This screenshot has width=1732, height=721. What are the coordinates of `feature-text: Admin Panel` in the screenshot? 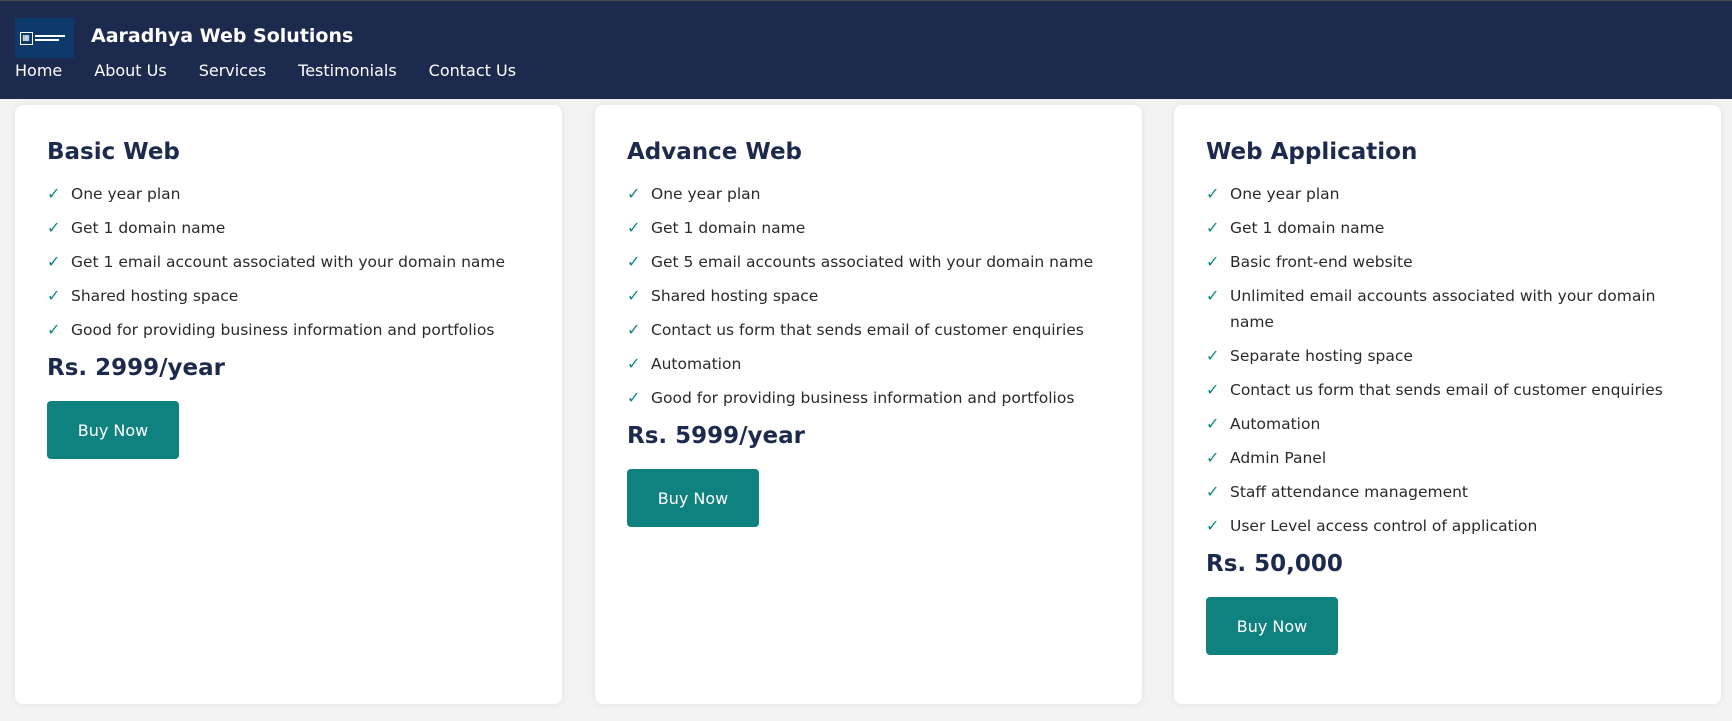 It's located at (1278, 458).